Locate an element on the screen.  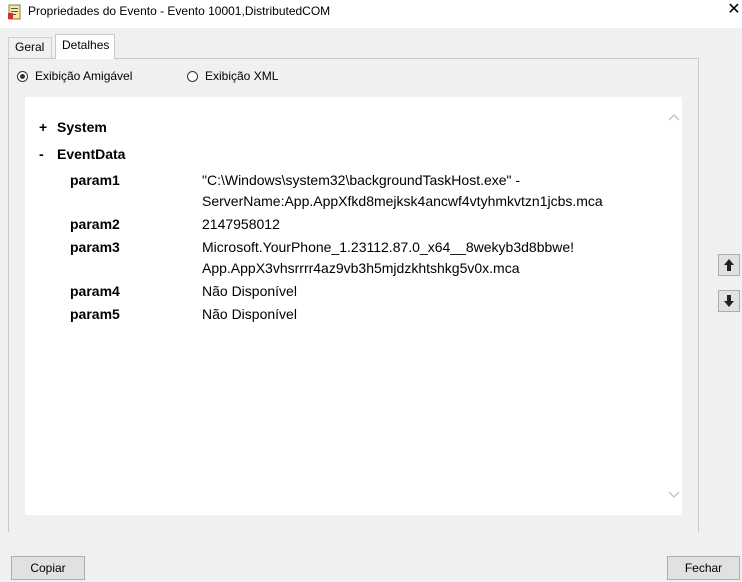
tab-detalhes-label: Detalhes is located at coordinates (86, 45).